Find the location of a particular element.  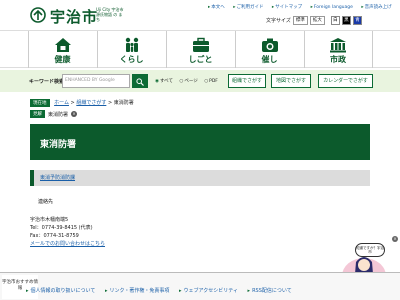

search-by-organization-button: 組織でさがす is located at coordinates (247, 81).